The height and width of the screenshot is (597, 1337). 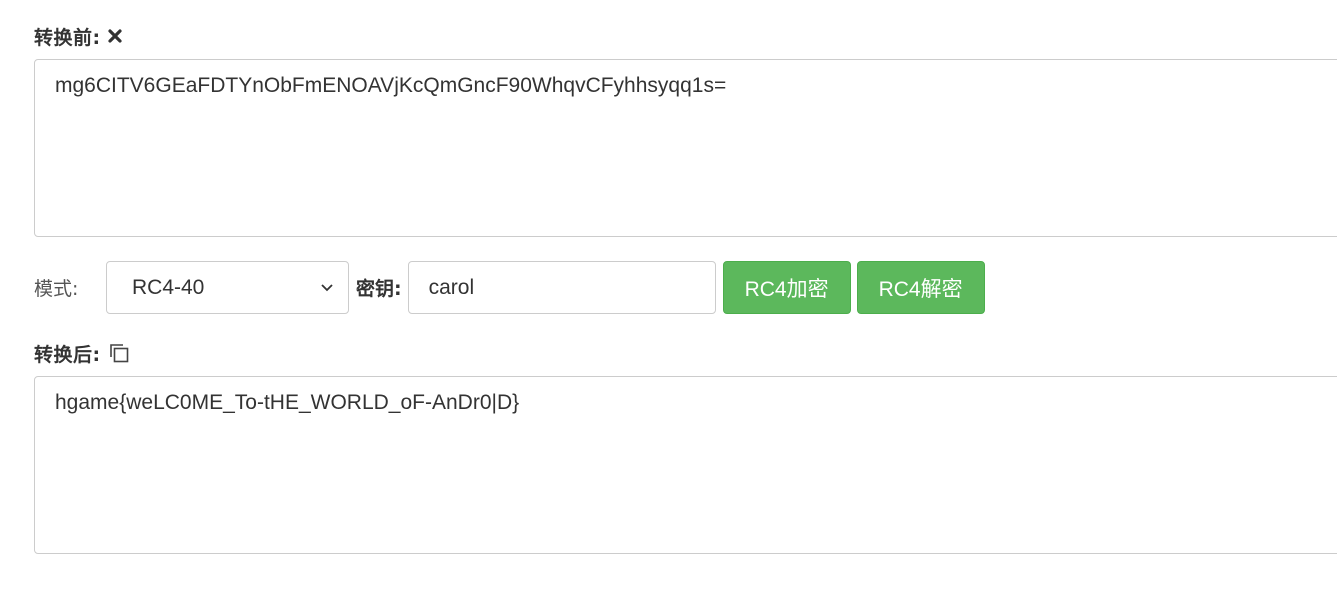 I want to click on controls-row: 模式: RC4-40 密钥: RC4加密 RC4解密, so click(x=509, y=287).